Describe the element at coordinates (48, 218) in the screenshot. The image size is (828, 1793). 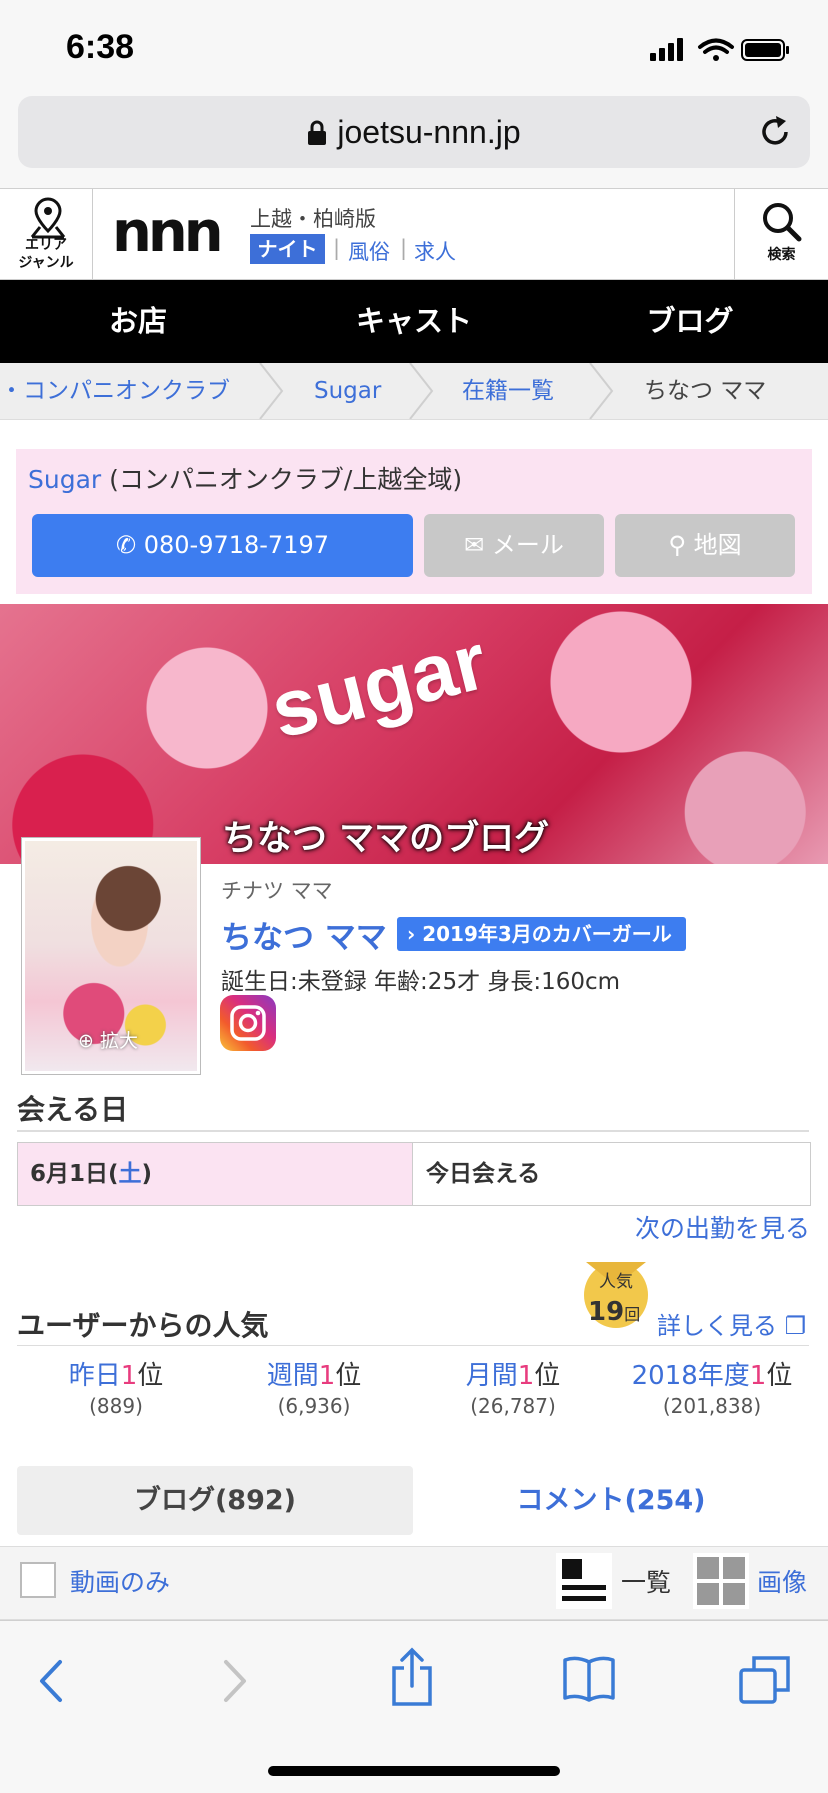
I see `map-pin-icon` at that location.